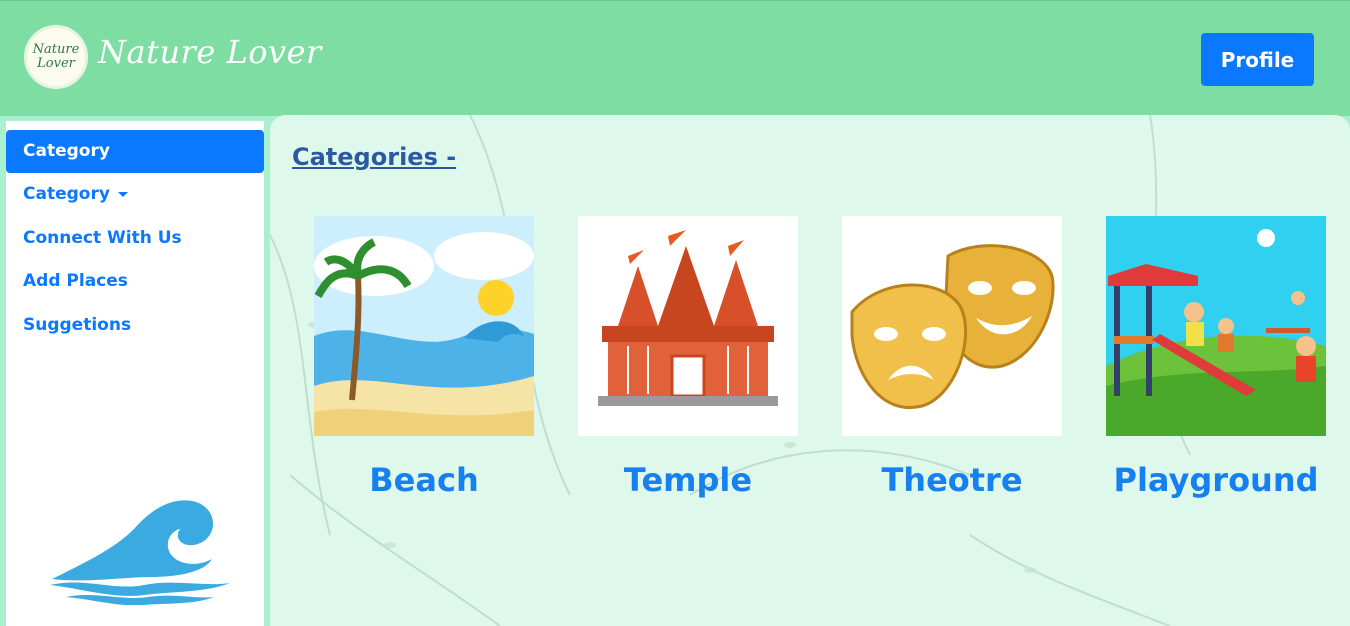  Describe the element at coordinates (102, 238) in the screenshot. I see `sidebar-item-connect: Connect With Us` at that location.